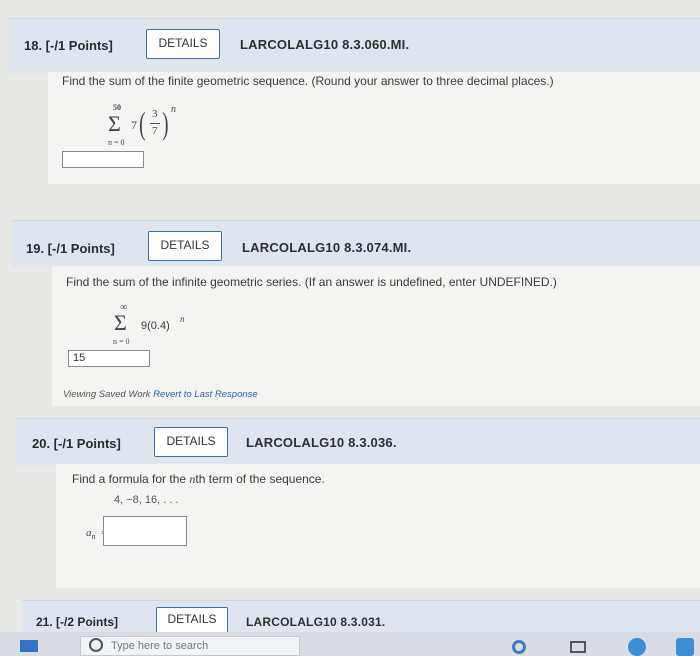 The height and width of the screenshot is (656, 700). I want to click on q19-exponent: n, so click(182, 319).